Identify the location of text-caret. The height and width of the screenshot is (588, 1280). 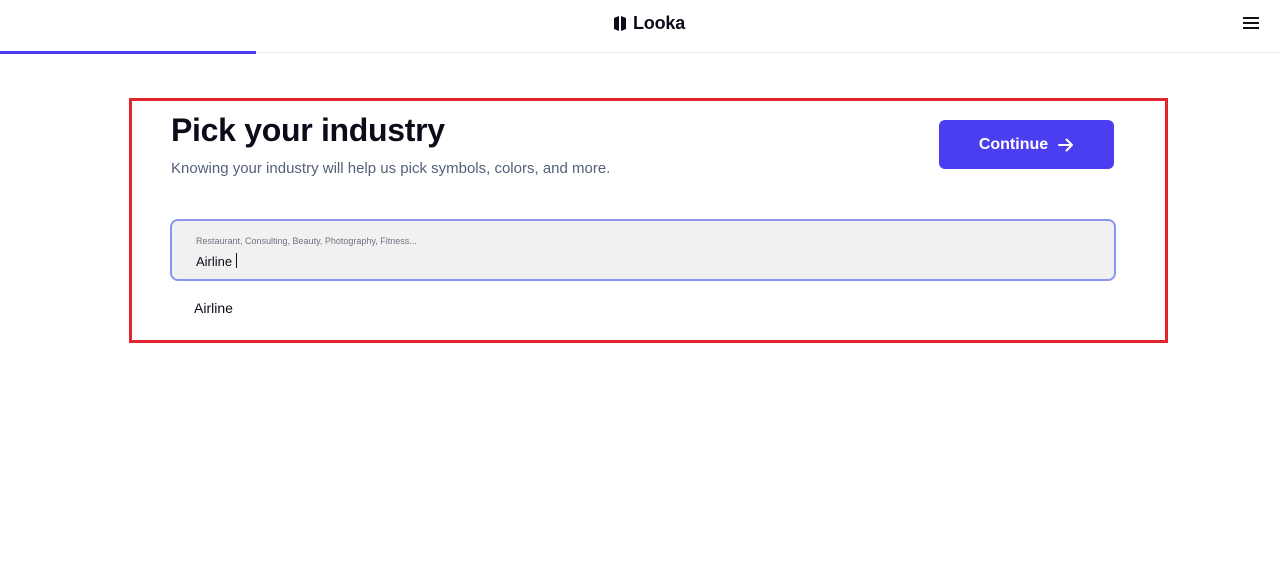
(236, 260).